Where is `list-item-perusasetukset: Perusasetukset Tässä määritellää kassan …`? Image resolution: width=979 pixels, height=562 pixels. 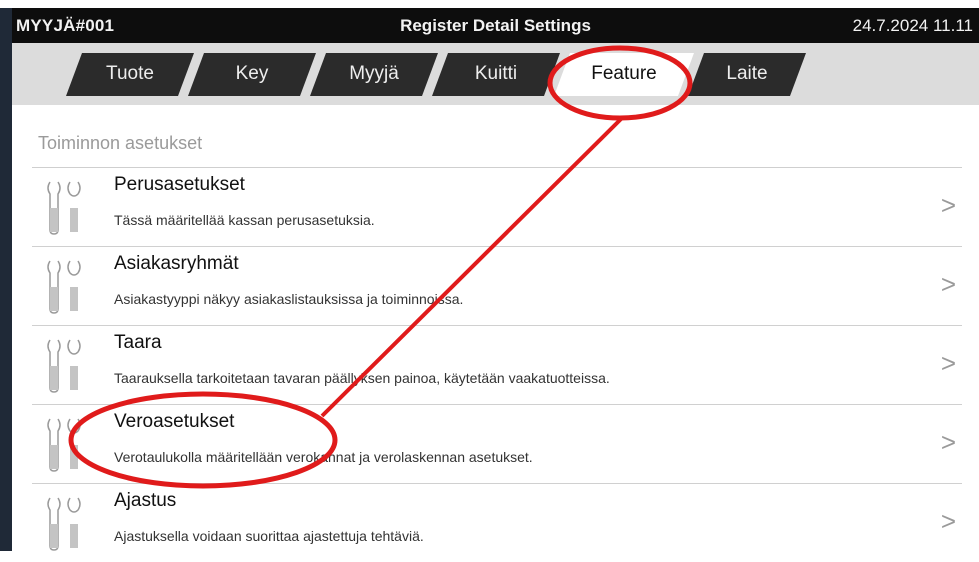 list-item-perusasetukset: Perusasetukset Tässä määritellää kassan … is located at coordinates (497, 207).